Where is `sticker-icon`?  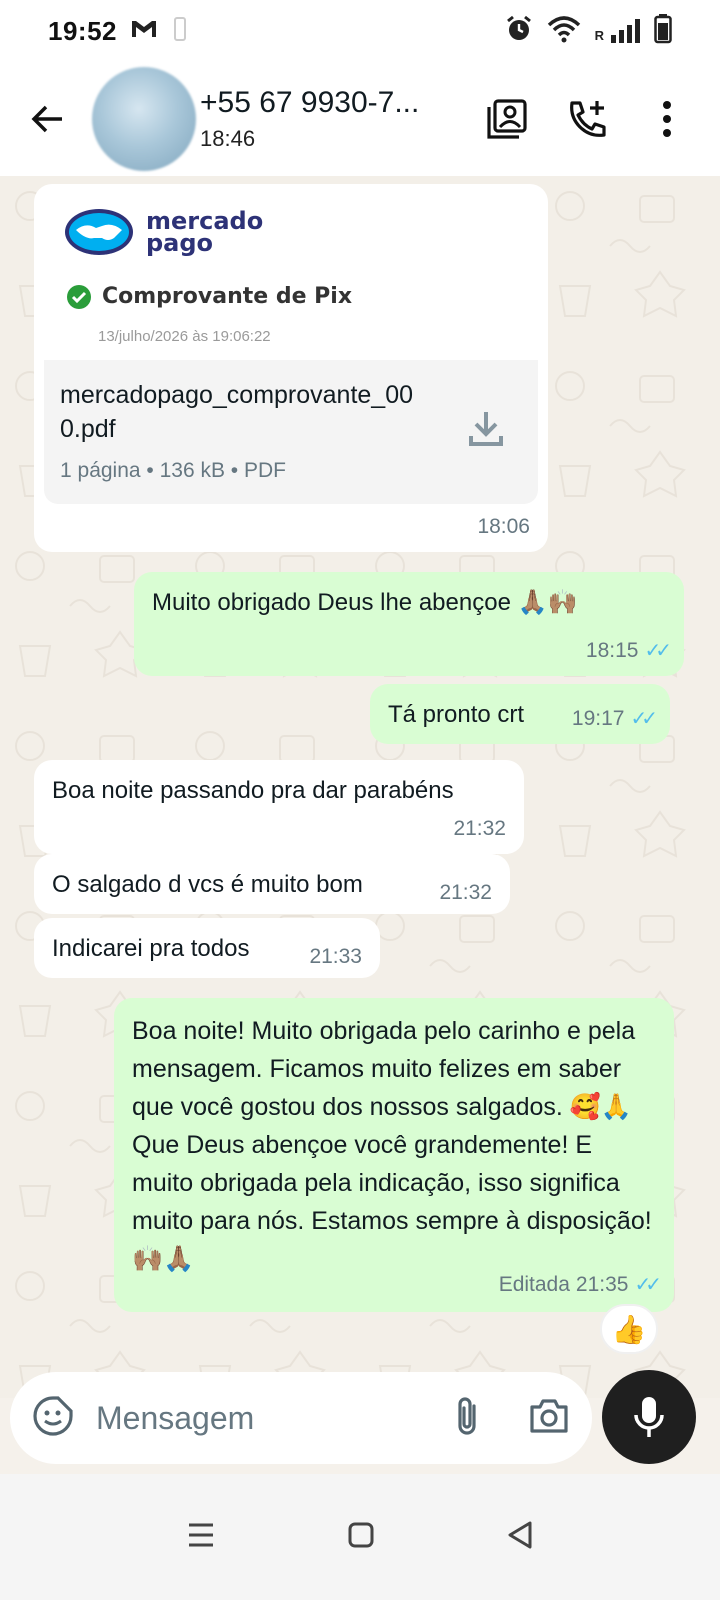
sticker-icon is located at coordinates (53, 1415).